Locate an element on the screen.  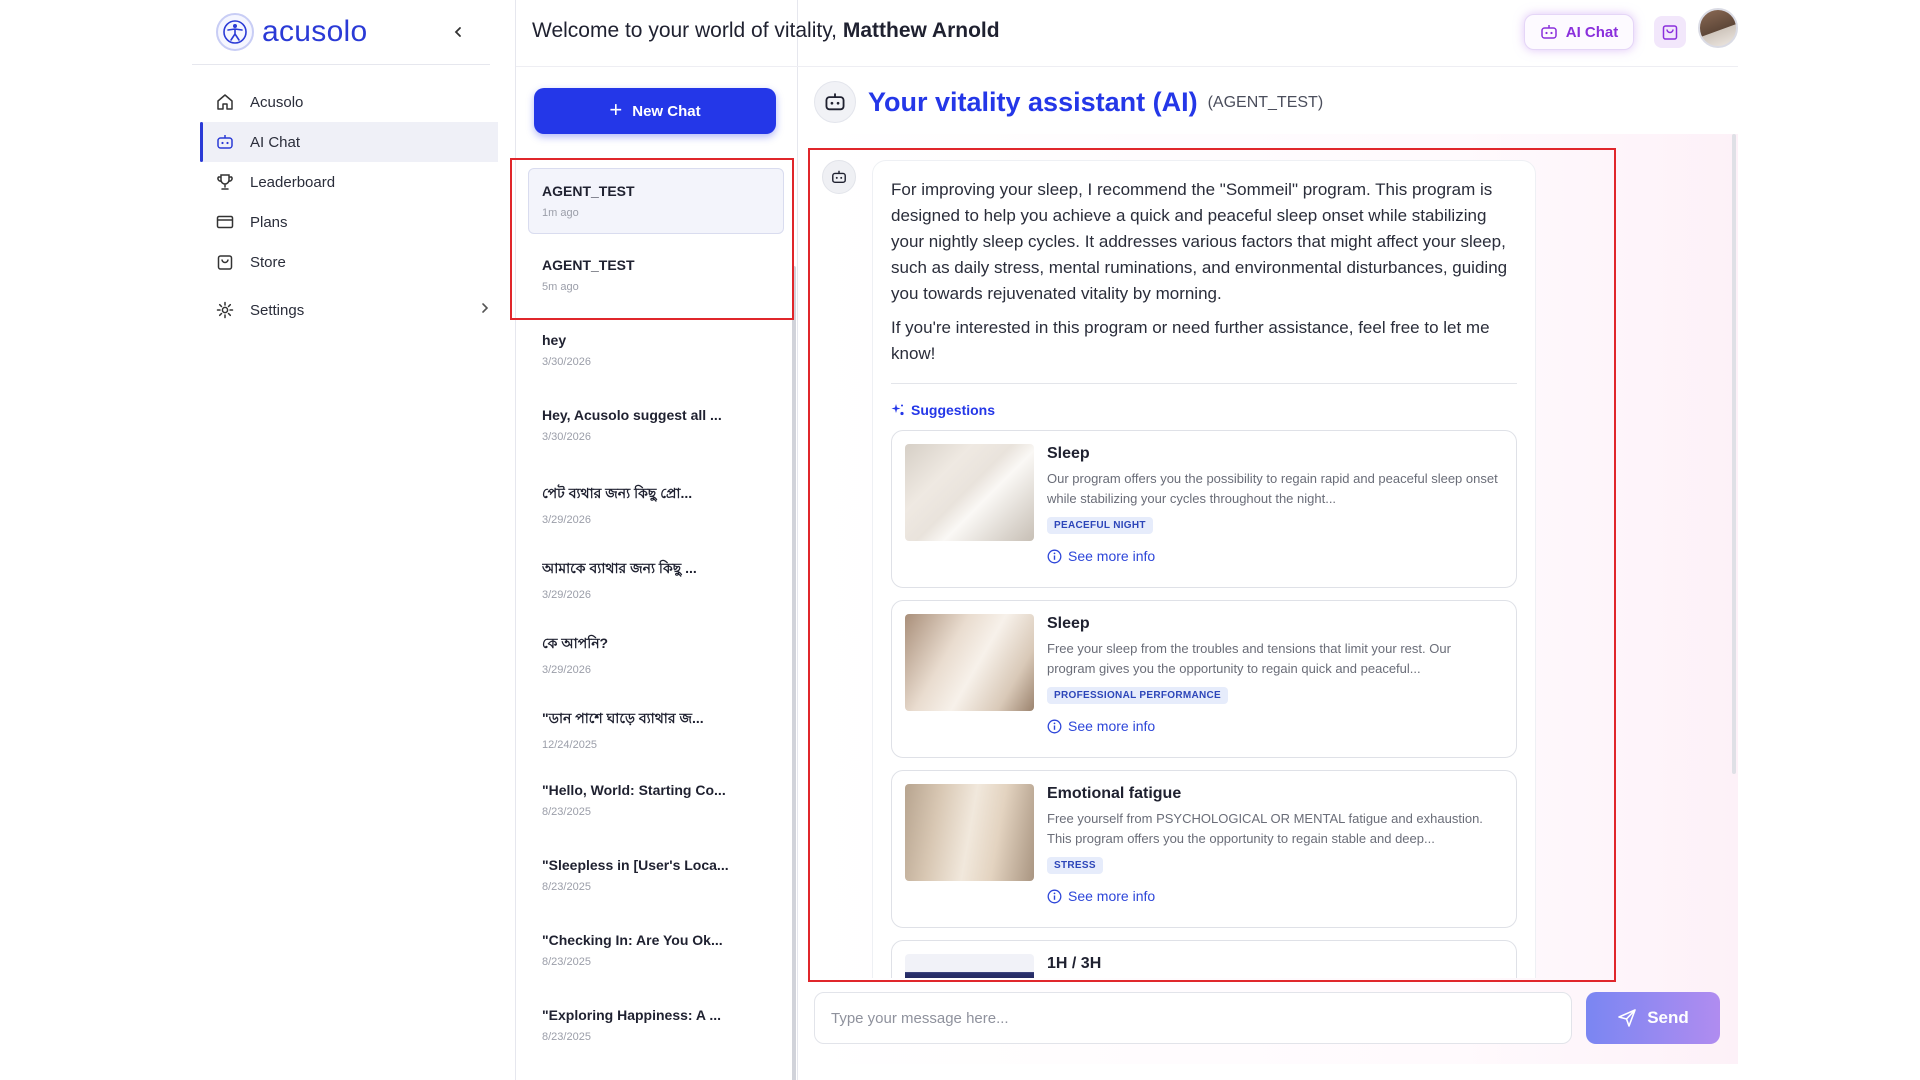
card-icon is located at coordinates (225, 222).